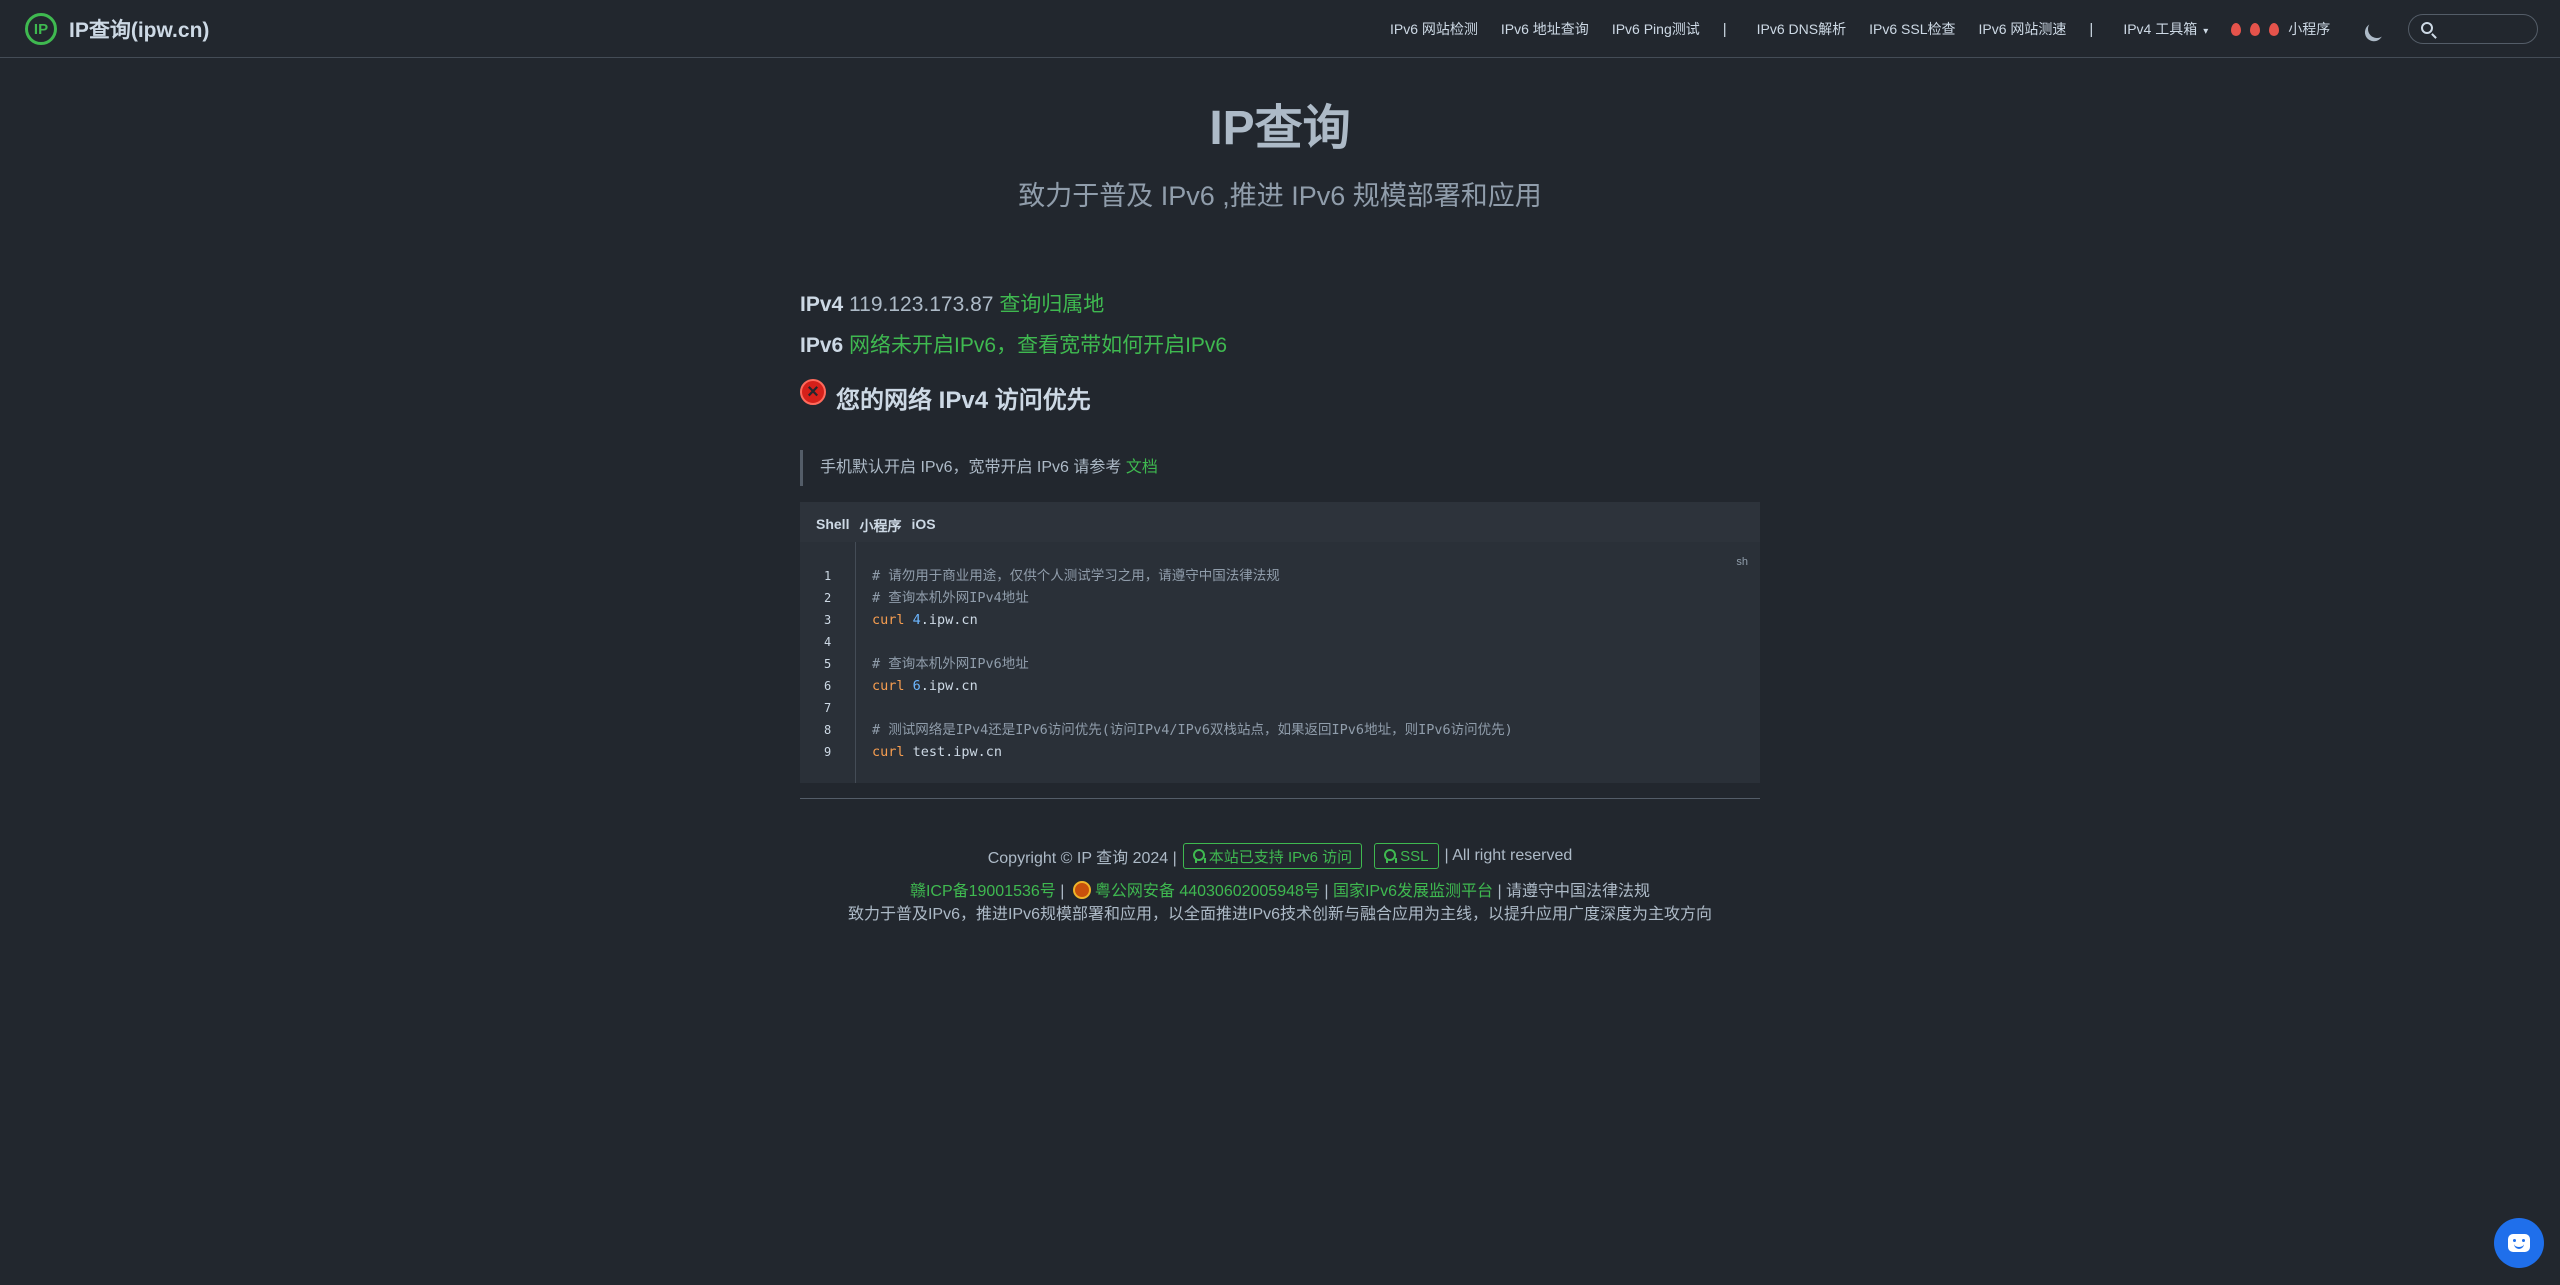 This screenshot has height=1285, width=2560. Describe the element at coordinates (1414, 856) in the screenshot. I see `ssl-badge-label: SSL` at that location.